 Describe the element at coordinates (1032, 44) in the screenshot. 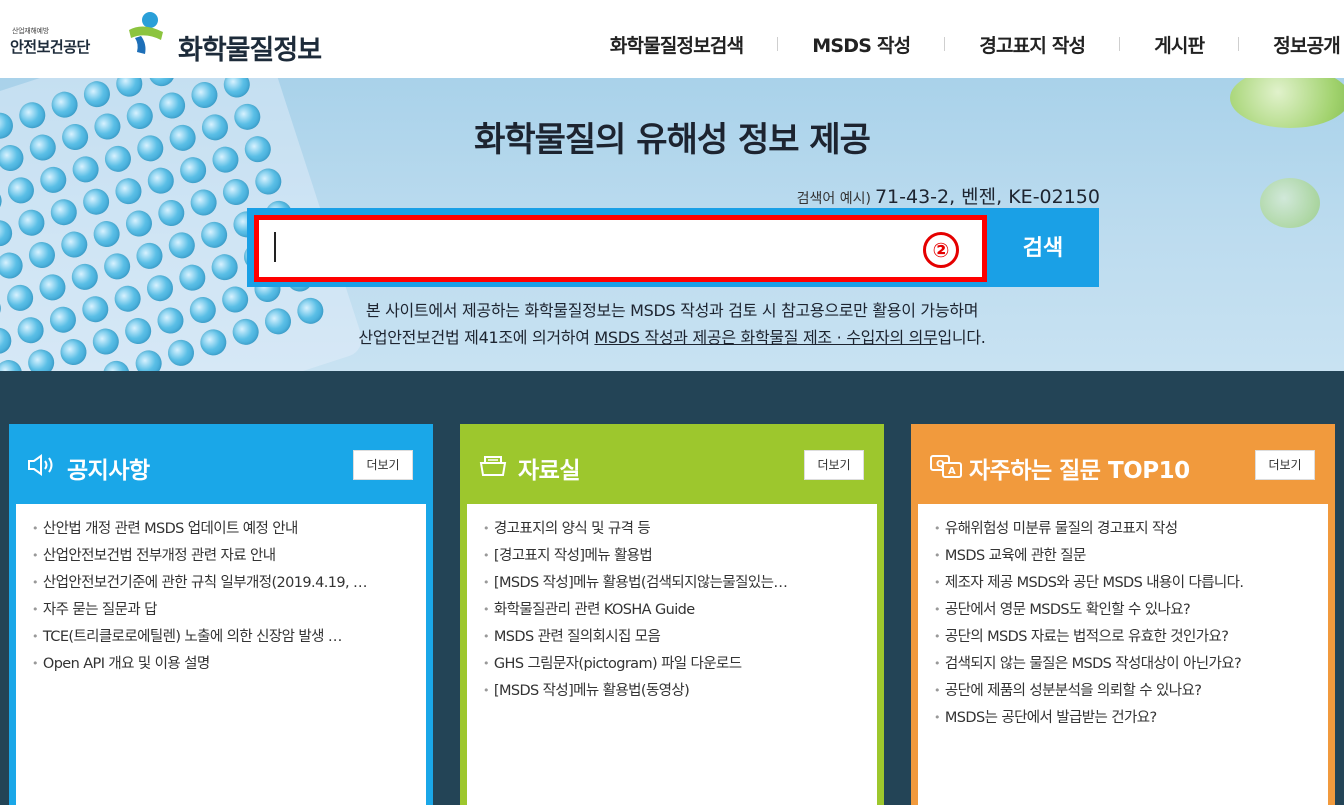

I see `nav-warning-label: 경고표지 작성` at that location.